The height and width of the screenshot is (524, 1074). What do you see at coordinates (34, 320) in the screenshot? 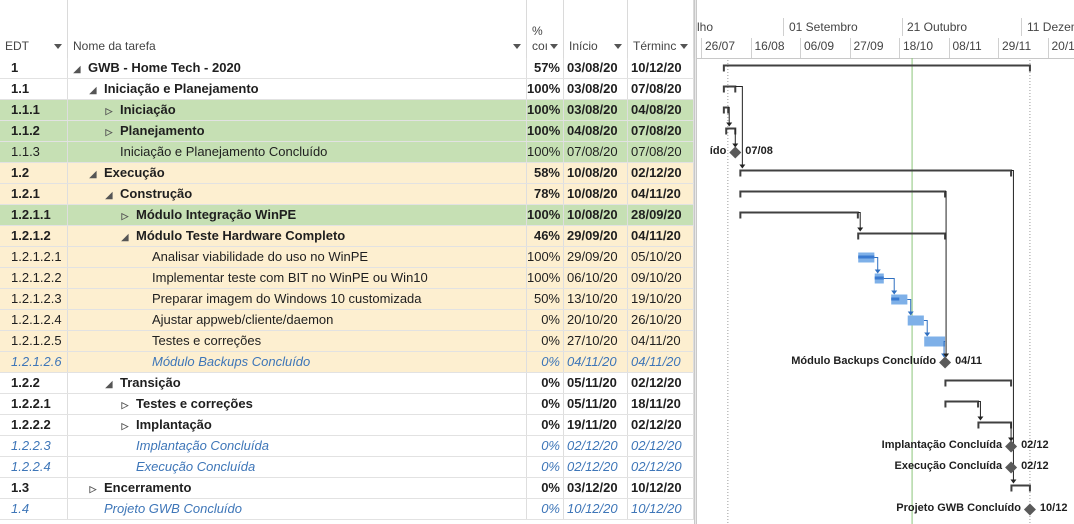
I see `cell-edt: 1.2.1.2.4` at bounding box center [34, 320].